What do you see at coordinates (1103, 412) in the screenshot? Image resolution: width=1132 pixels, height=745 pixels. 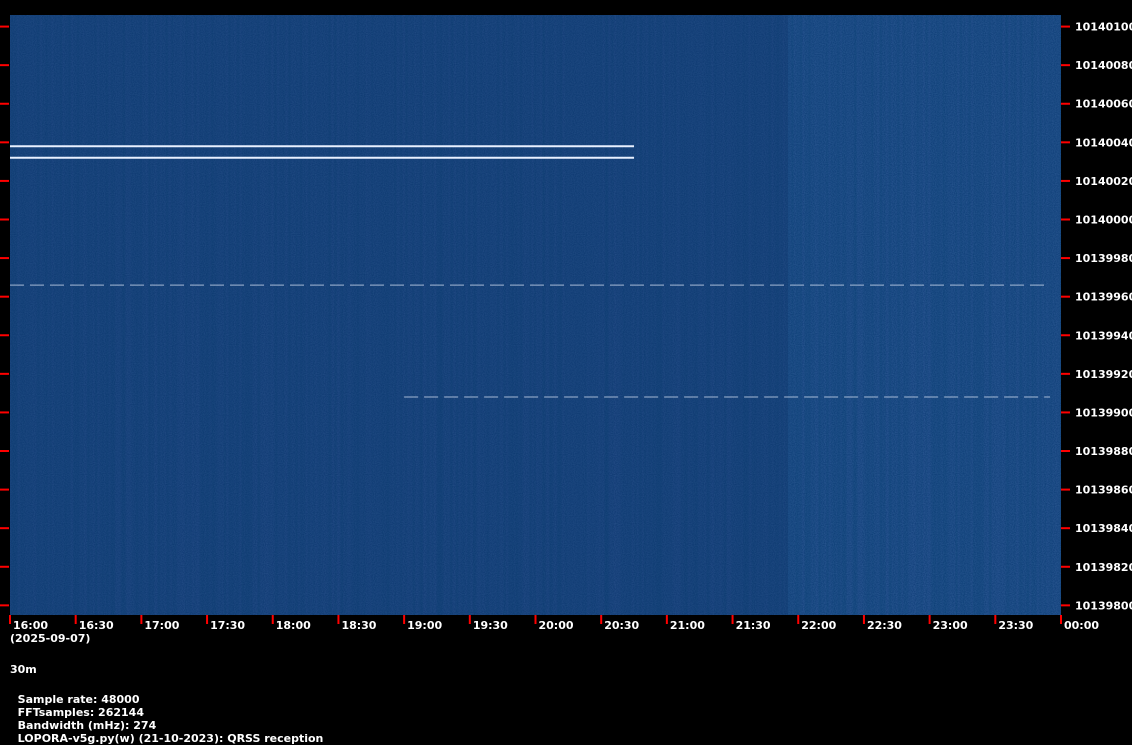 I see `y-tick-label: 10139900` at bounding box center [1103, 412].